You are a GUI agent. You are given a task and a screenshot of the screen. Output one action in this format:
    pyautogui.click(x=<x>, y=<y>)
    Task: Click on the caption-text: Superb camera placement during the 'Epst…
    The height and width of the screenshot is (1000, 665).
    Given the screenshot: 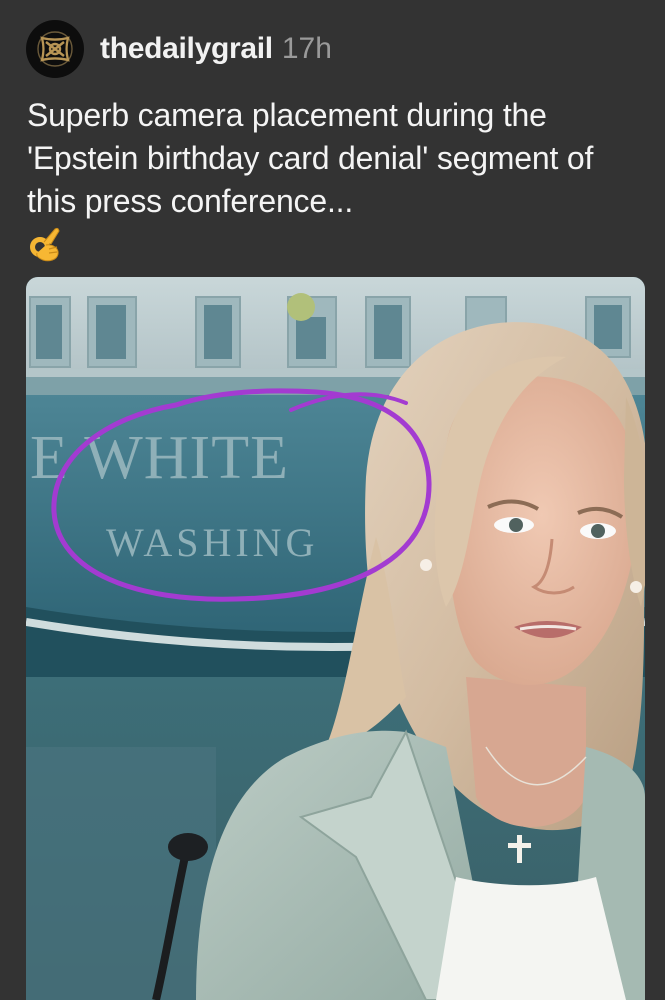 What is the action you would take?
    pyautogui.click(x=310, y=158)
    